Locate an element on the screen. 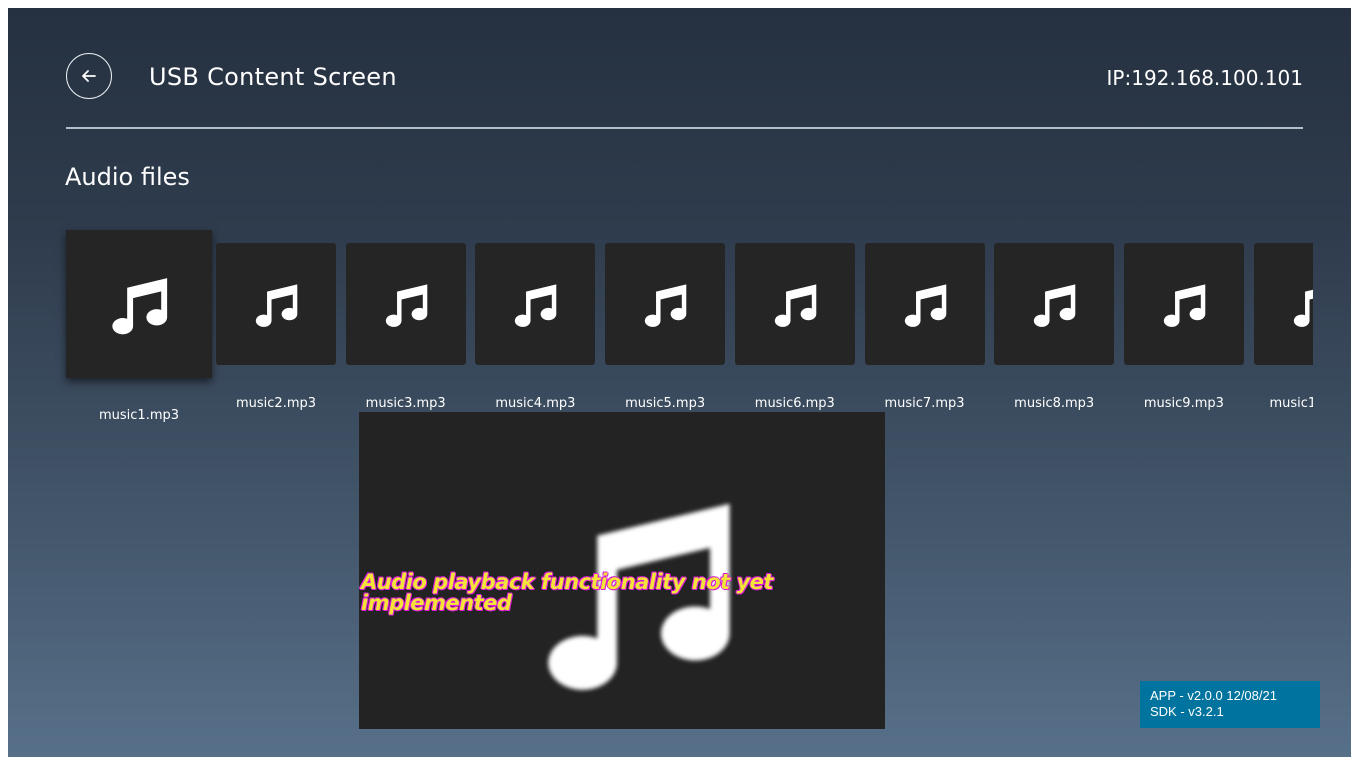 Image resolution: width=1351 pixels, height=757 pixels. file-name-label: music6.mp3 is located at coordinates (794, 403).